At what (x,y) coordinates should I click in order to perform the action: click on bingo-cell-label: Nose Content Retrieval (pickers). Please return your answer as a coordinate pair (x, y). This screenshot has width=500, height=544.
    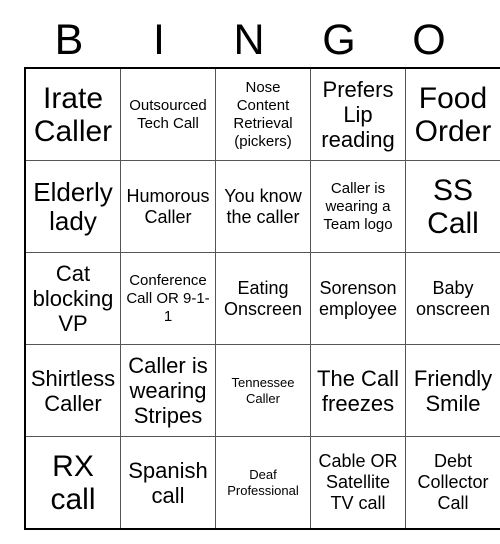
    Looking at the image, I should click on (263, 114).